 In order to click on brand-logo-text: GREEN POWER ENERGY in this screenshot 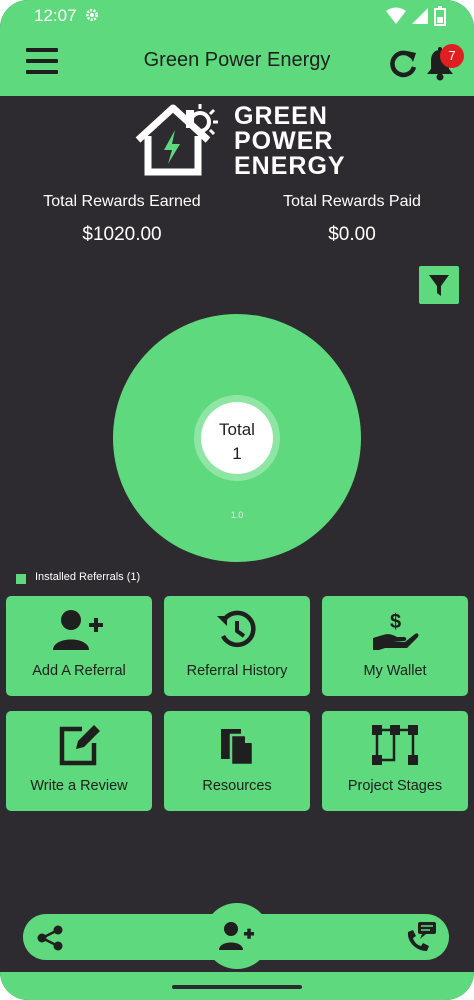, I will do `click(290, 141)`.